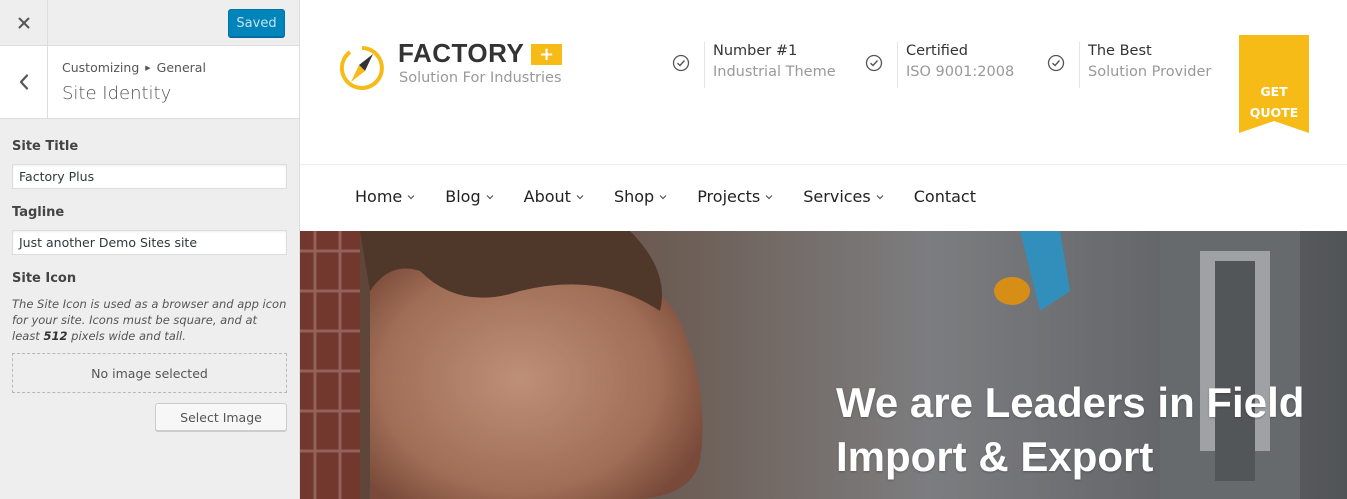 This screenshot has height=499, width=1347. What do you see at coordinates (101, 67) in the screenshot?
I see `breadcrumb-item: Customizing` at bounding box center [101, 67].